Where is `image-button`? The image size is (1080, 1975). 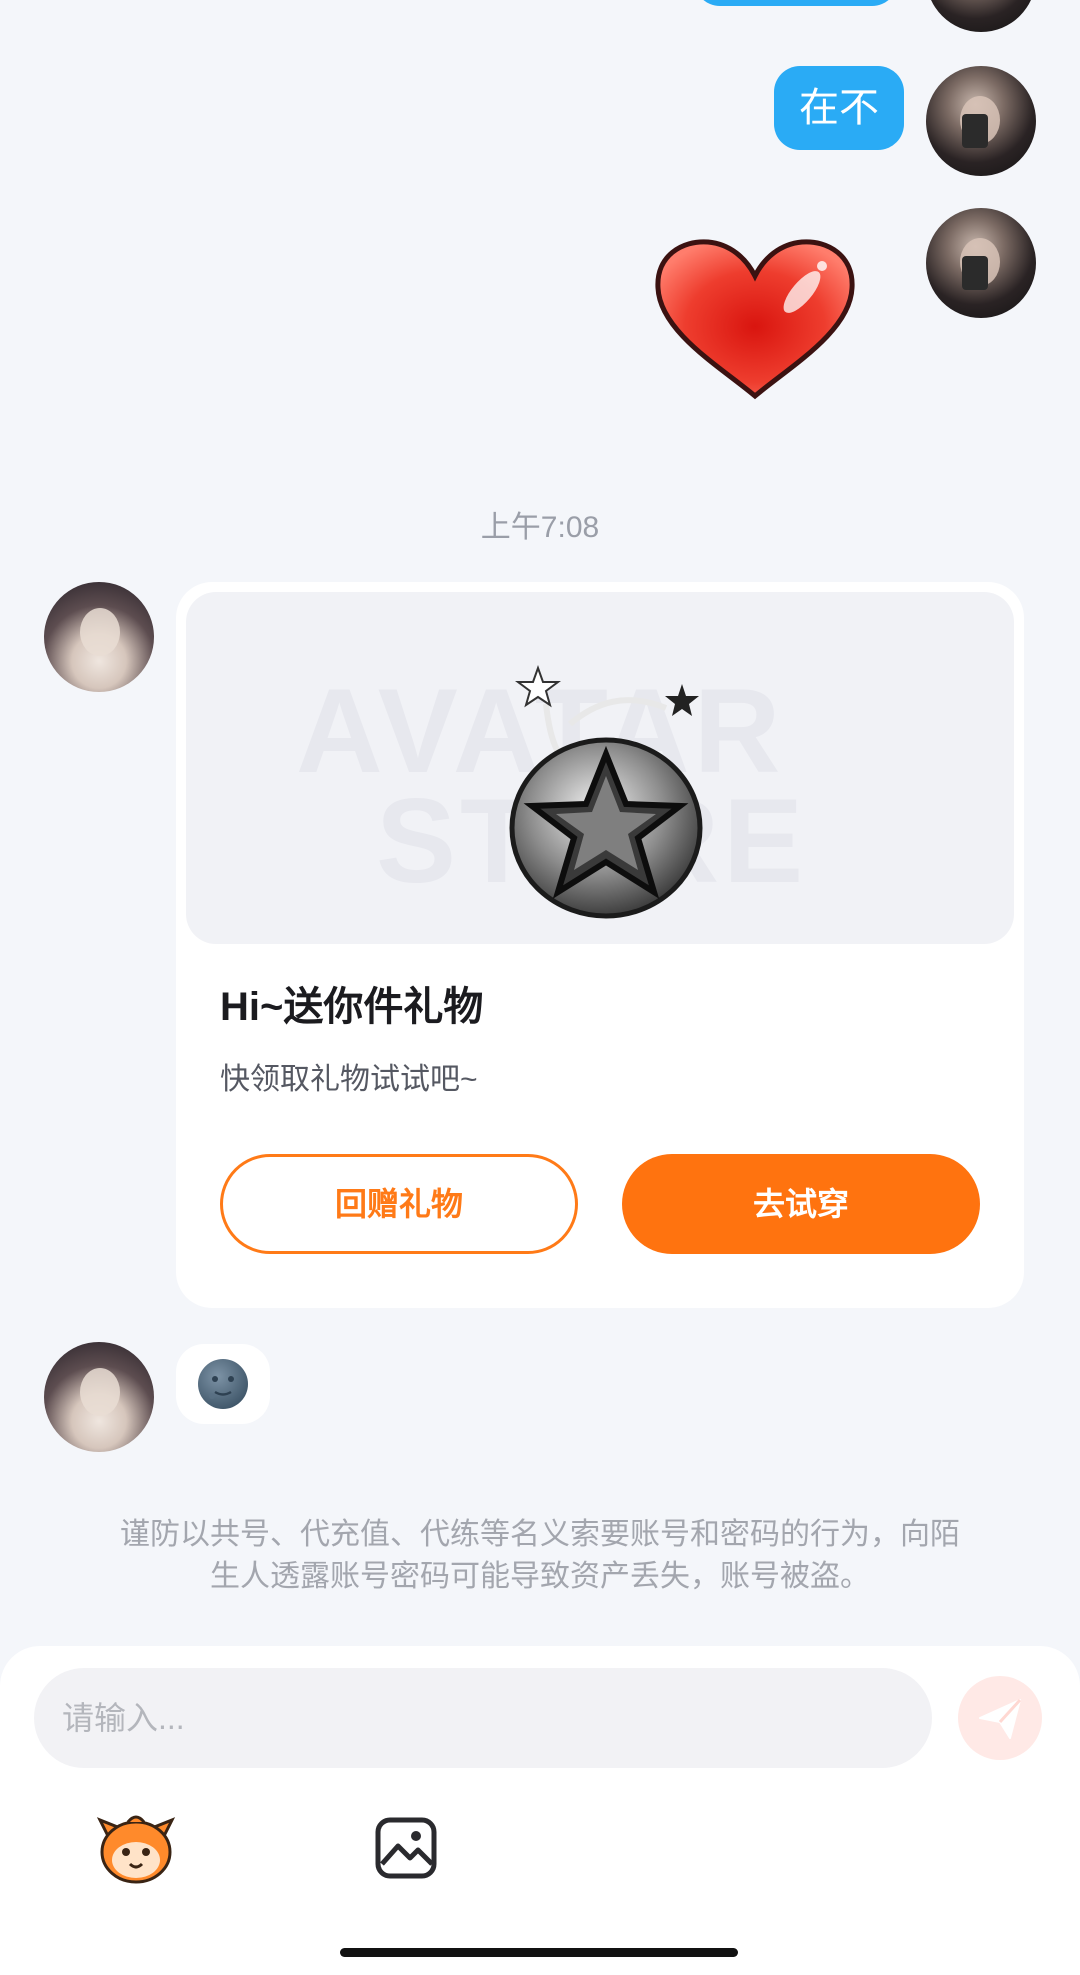
image-button is located at coordinates (406, 1848).